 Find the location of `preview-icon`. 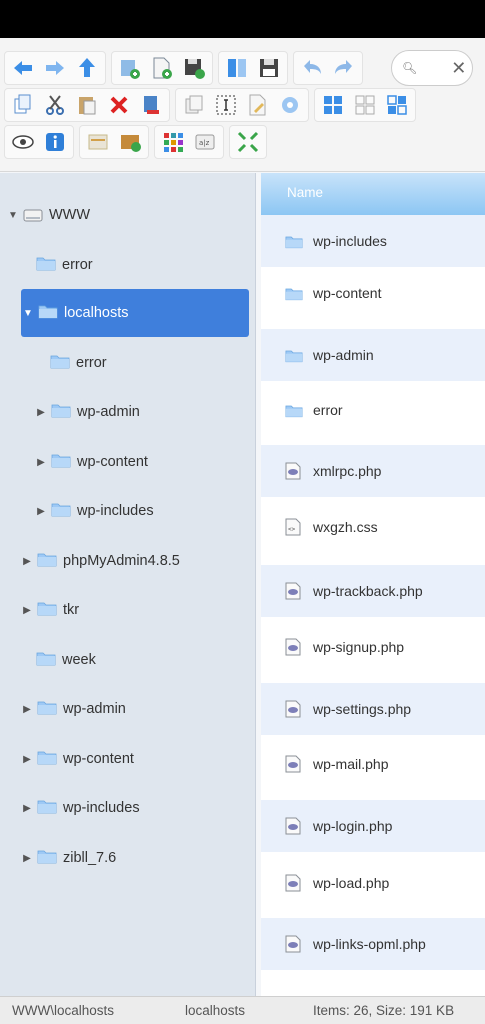

preview-icon is located at coordinates (23, 142).